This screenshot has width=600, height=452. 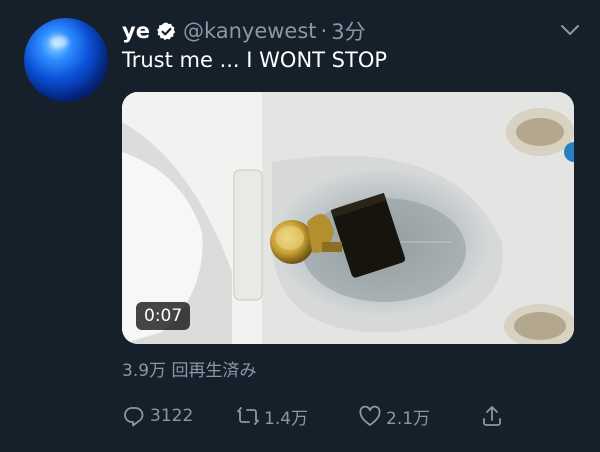 What do you see at coordinates (66, 60) in the screenshot?
I see `avatar` at bounding box center [66, 60].